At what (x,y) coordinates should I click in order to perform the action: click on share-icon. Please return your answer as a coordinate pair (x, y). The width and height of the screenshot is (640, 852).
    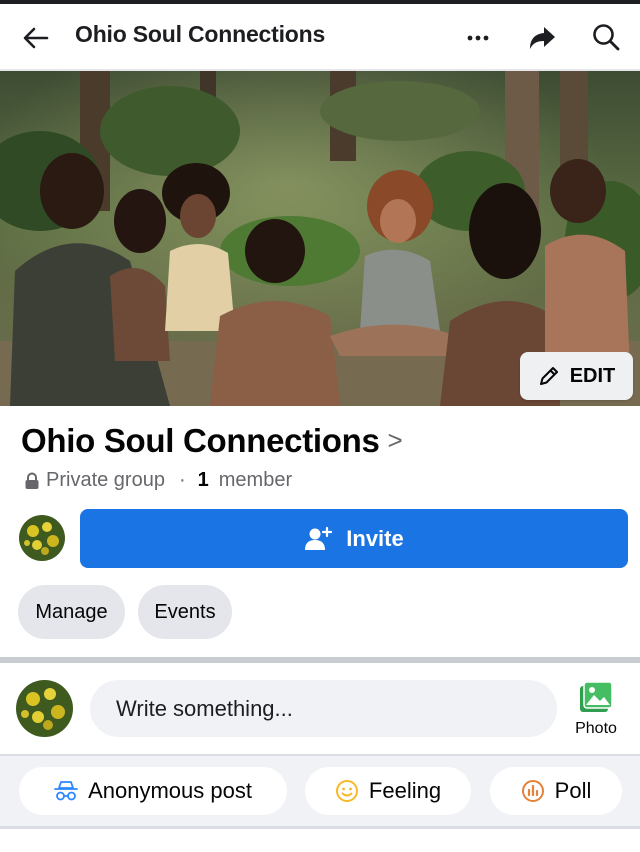
    Looking at the image, I should click on (542, 38).